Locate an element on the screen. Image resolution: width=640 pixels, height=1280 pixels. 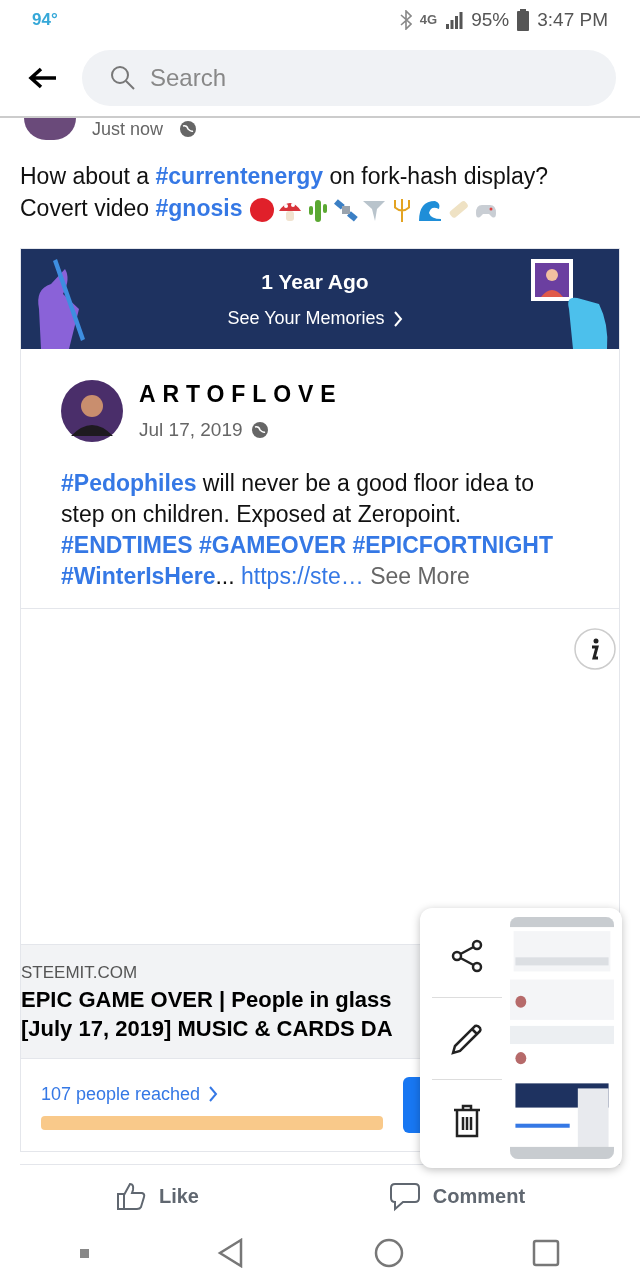
temperature: 94° is located at coordinates (45, 20).